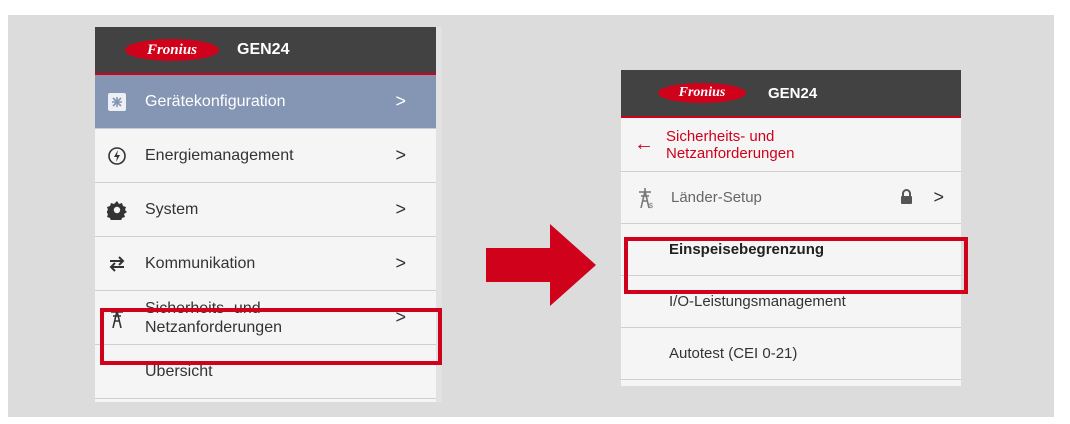 The width and height of the screenshot is (1070, 424). I want to click on menu-item-energiemanagement: Energiemanagement >, so click(265, 156).